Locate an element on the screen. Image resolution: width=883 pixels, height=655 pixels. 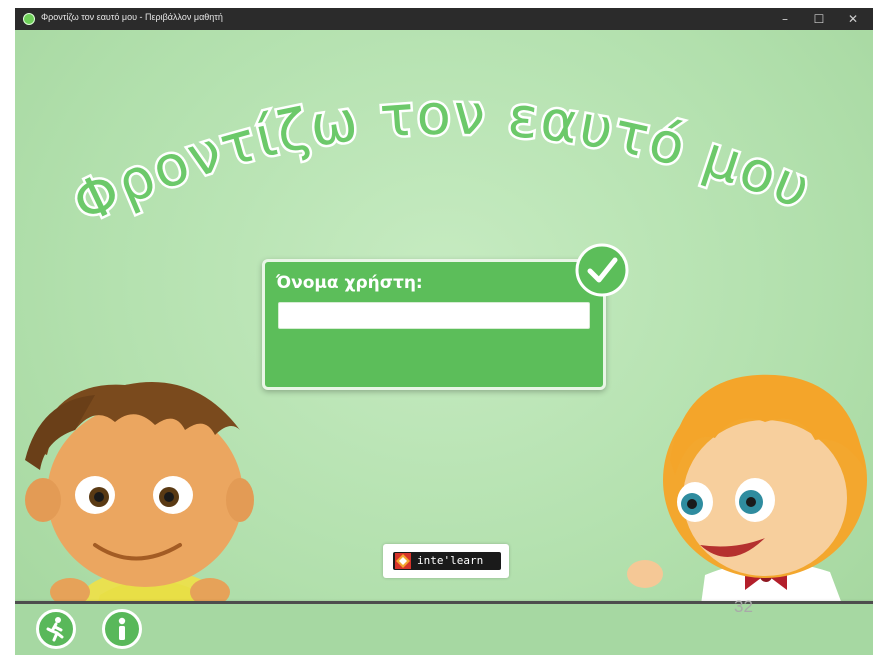
logo-text: inte'learn is located at coordinates (450, 560).